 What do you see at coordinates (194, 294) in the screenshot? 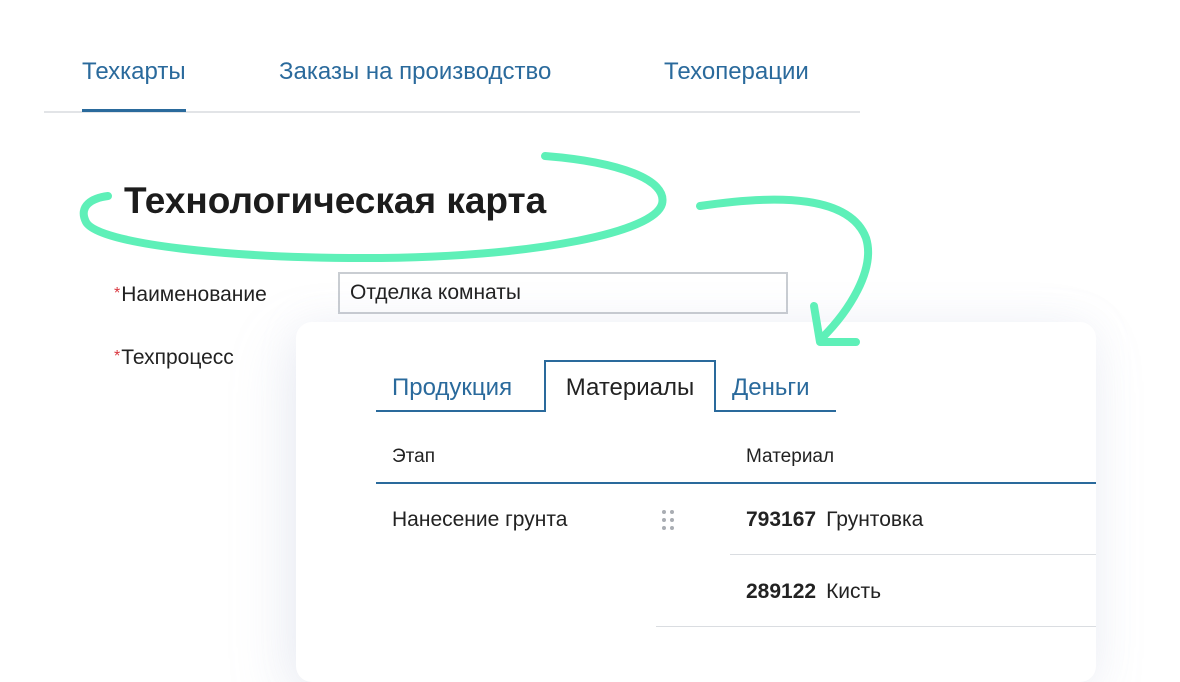
I see `name-label-text: Наименование` at bounding box center [194, 294].